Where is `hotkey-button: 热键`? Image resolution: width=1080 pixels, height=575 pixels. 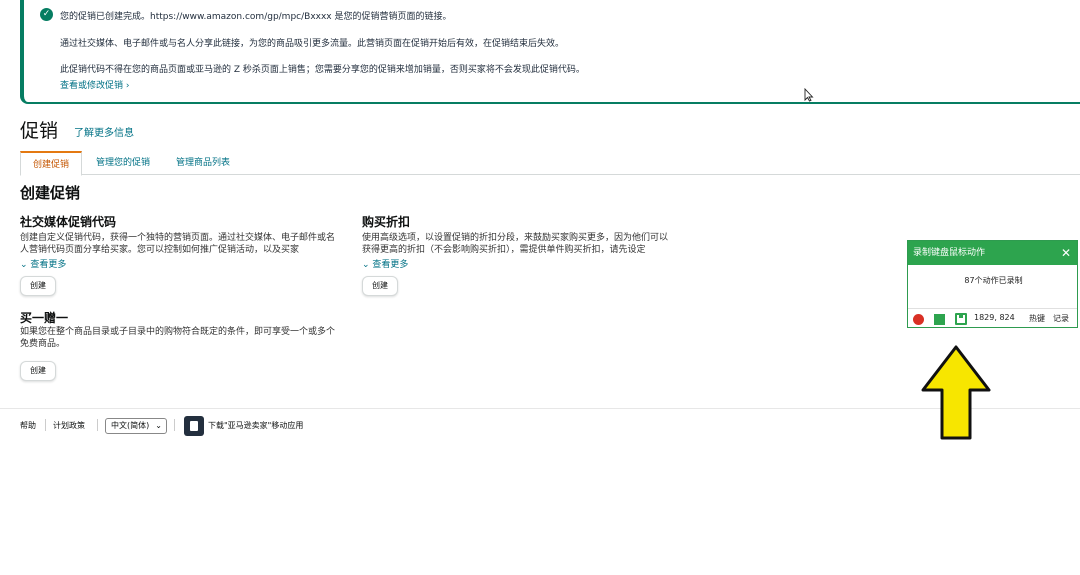
hotkey-button: 热键 is located at coordinates (1037, 318).